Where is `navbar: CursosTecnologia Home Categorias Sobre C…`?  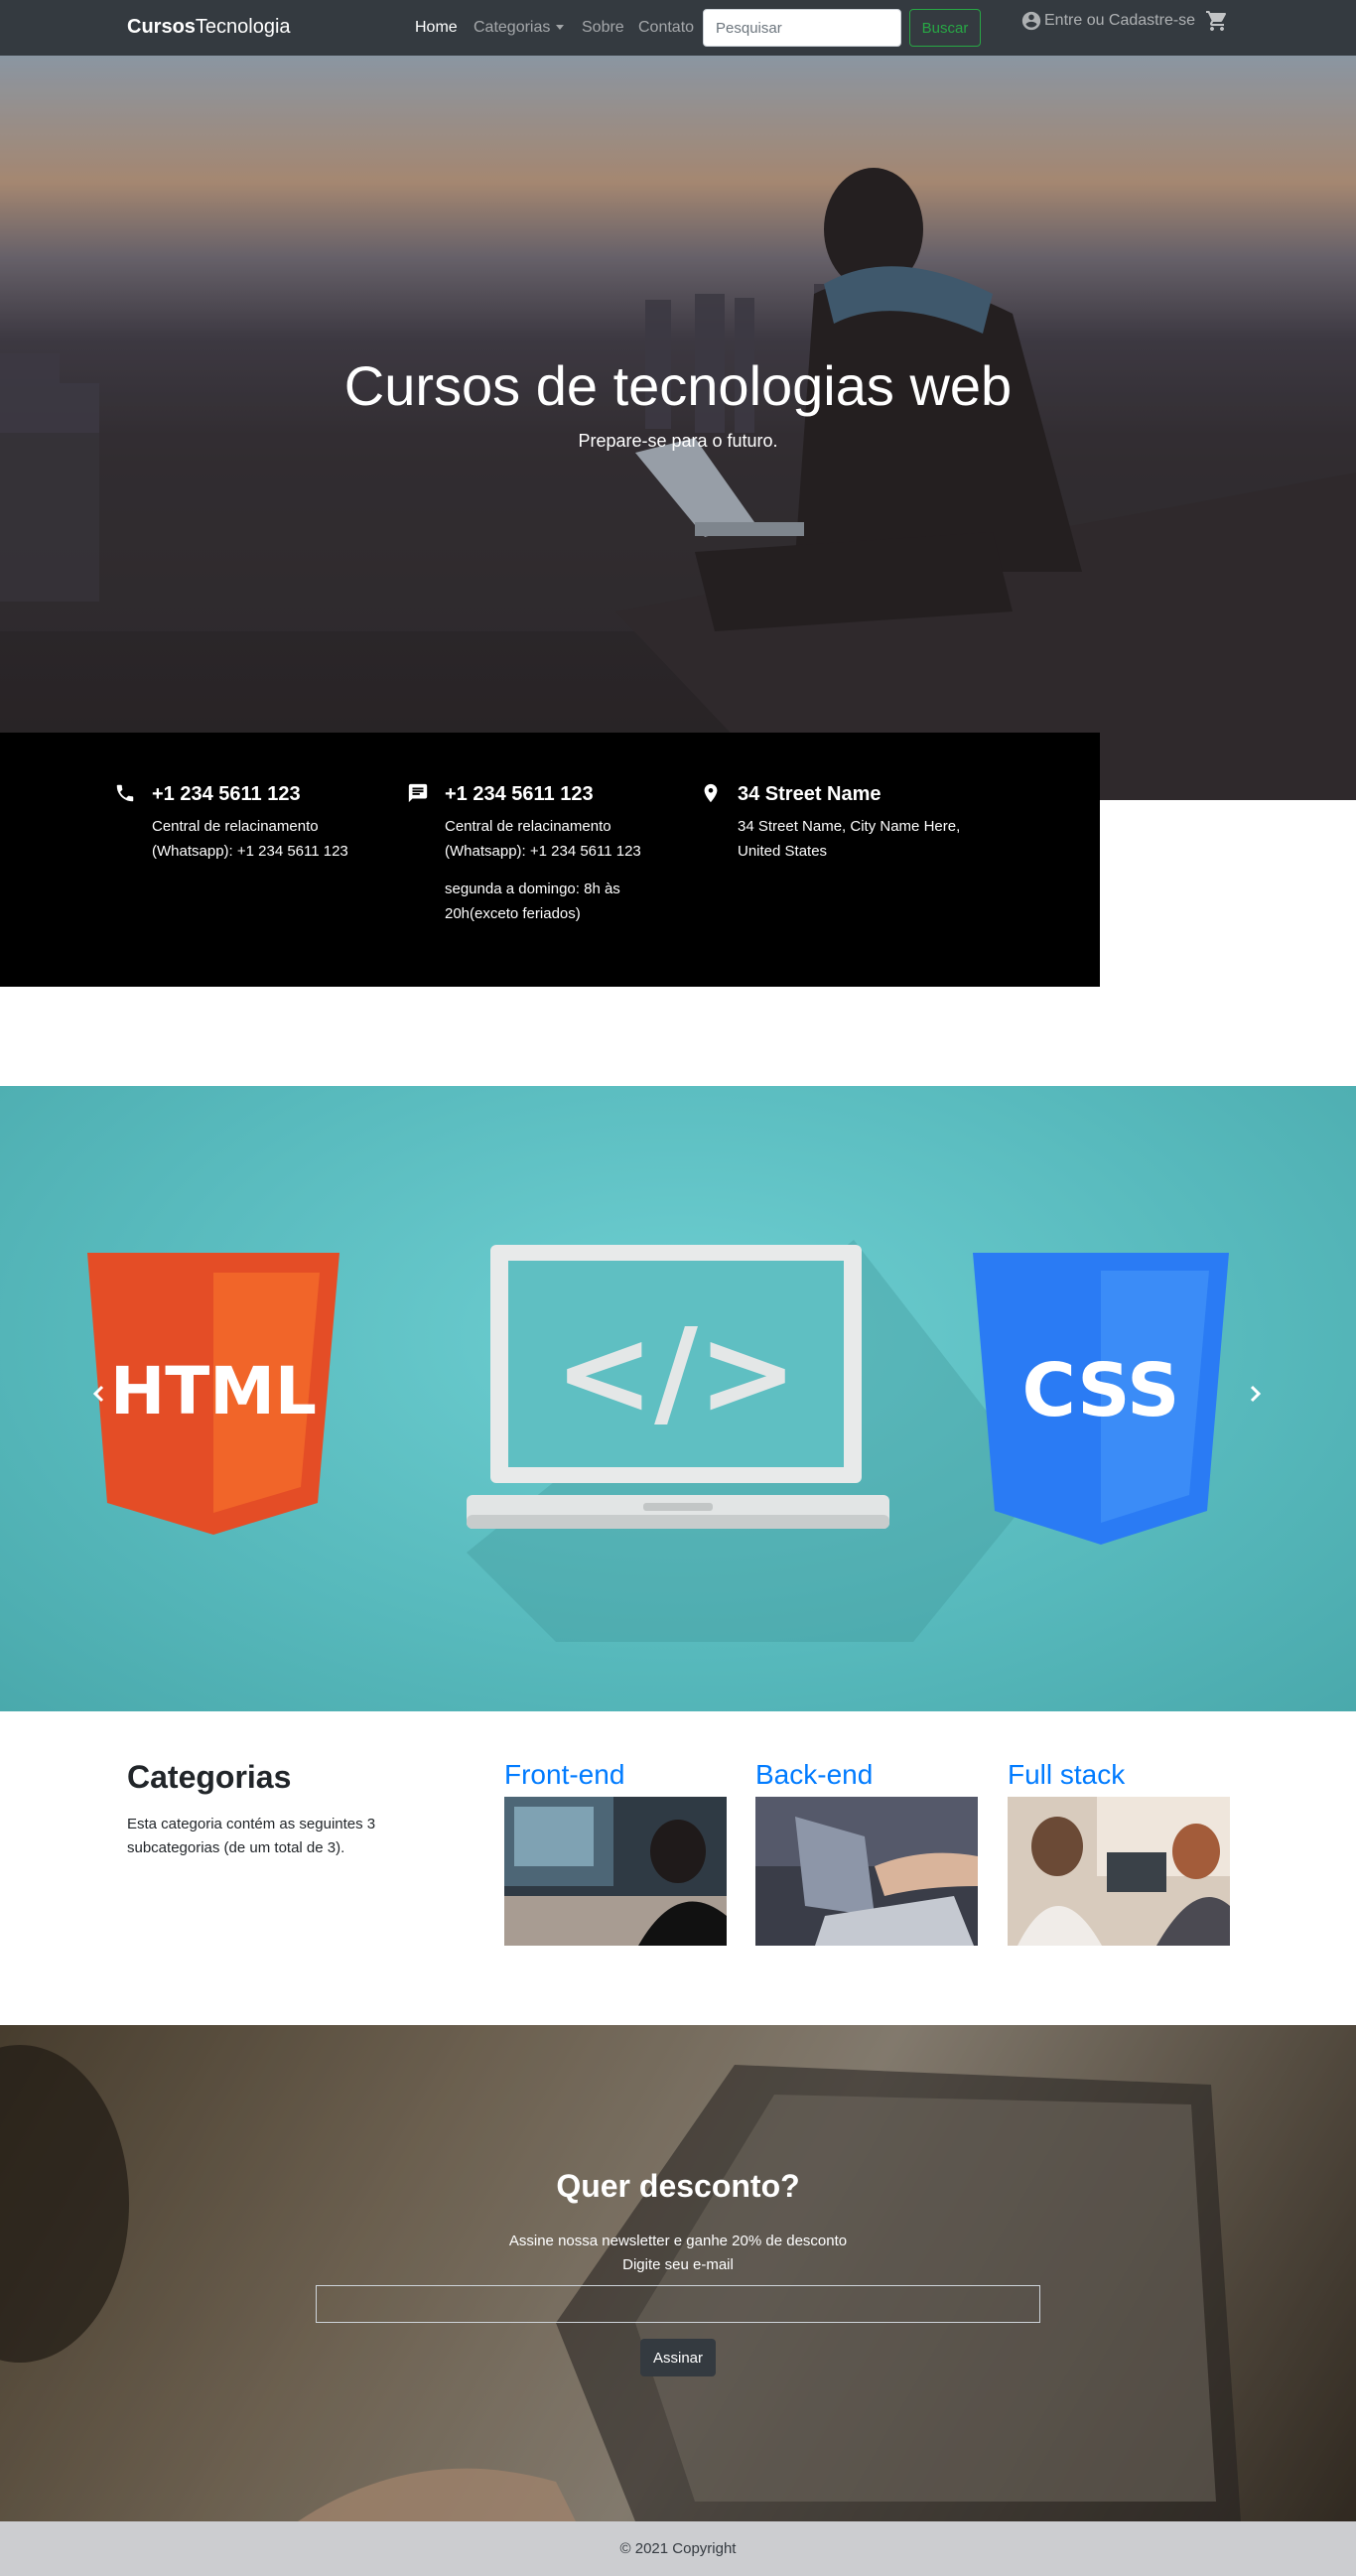 navbar: CursosTecnologia Home Categorias Sobre C… is located at coordinates (678, 28).